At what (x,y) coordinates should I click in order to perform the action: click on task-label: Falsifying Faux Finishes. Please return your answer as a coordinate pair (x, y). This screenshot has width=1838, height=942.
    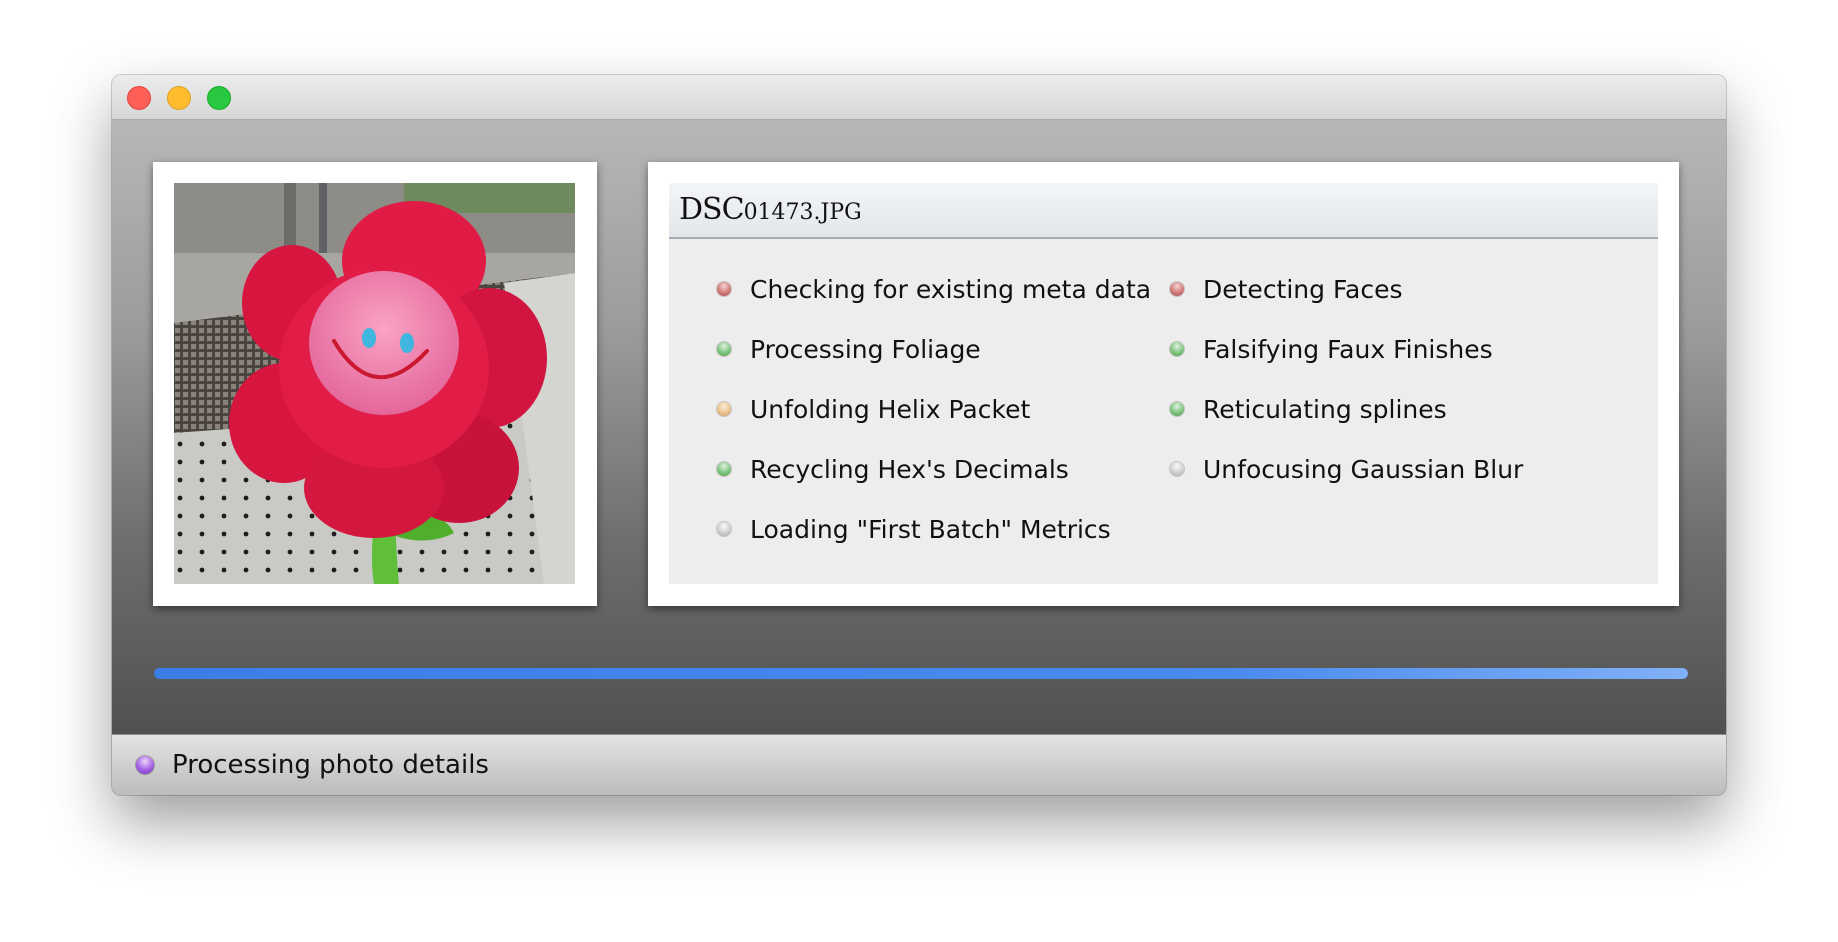
    Looking at the image, I should click on (1348, 349).